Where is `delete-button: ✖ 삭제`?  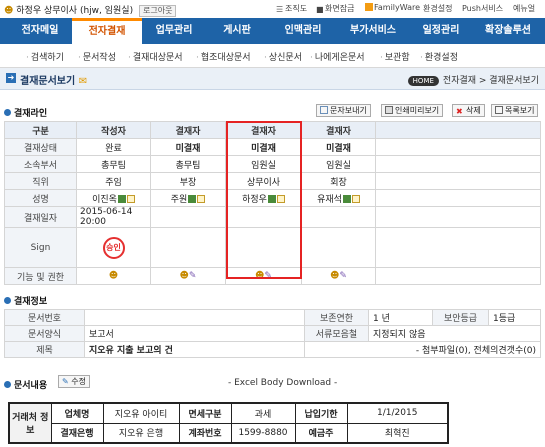 delete-button: ✖ 삭제 is located at coordinates (468, 110).